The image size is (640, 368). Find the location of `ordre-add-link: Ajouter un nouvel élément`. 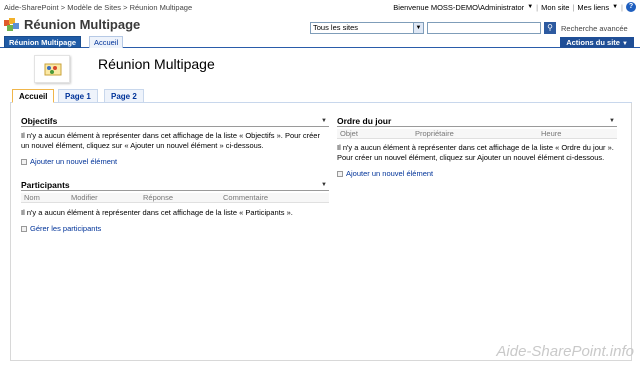

ordre-add-link: Ajouter un nouvel élément is located at coordinates (477, 173).